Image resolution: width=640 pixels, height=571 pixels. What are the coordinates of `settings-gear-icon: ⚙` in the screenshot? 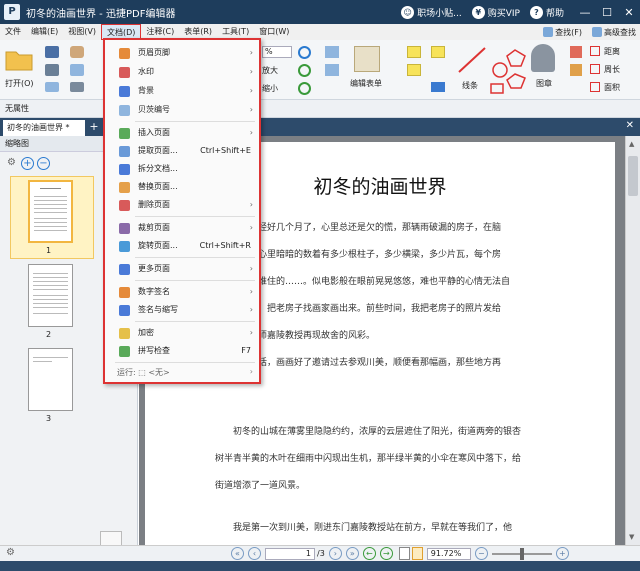 It's located at (10, 552).